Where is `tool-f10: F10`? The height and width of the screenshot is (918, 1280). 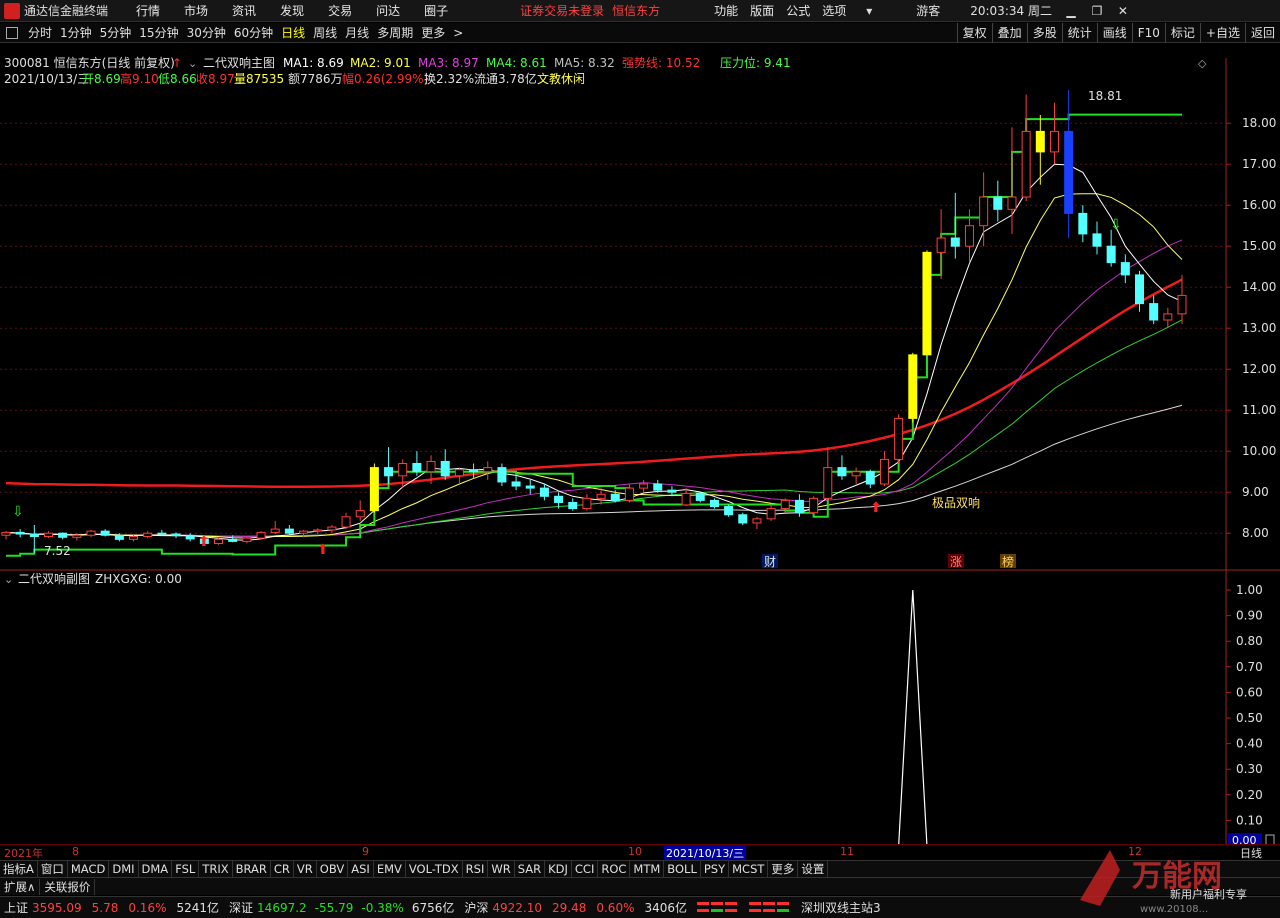
tool-f10: F10 is located at coordinates (1148, 33).